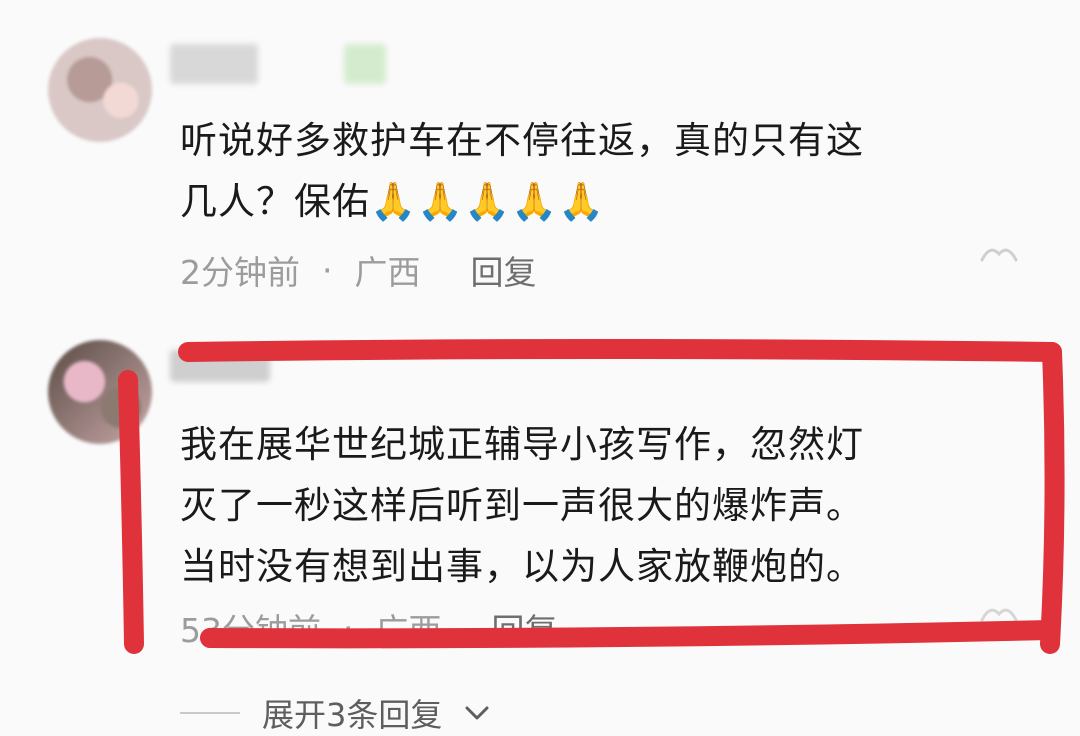 The image size is (1080, 736). Describe the element at coordinates (477, 713) in the screenshot. I see `chevron-down-icon` at that location.